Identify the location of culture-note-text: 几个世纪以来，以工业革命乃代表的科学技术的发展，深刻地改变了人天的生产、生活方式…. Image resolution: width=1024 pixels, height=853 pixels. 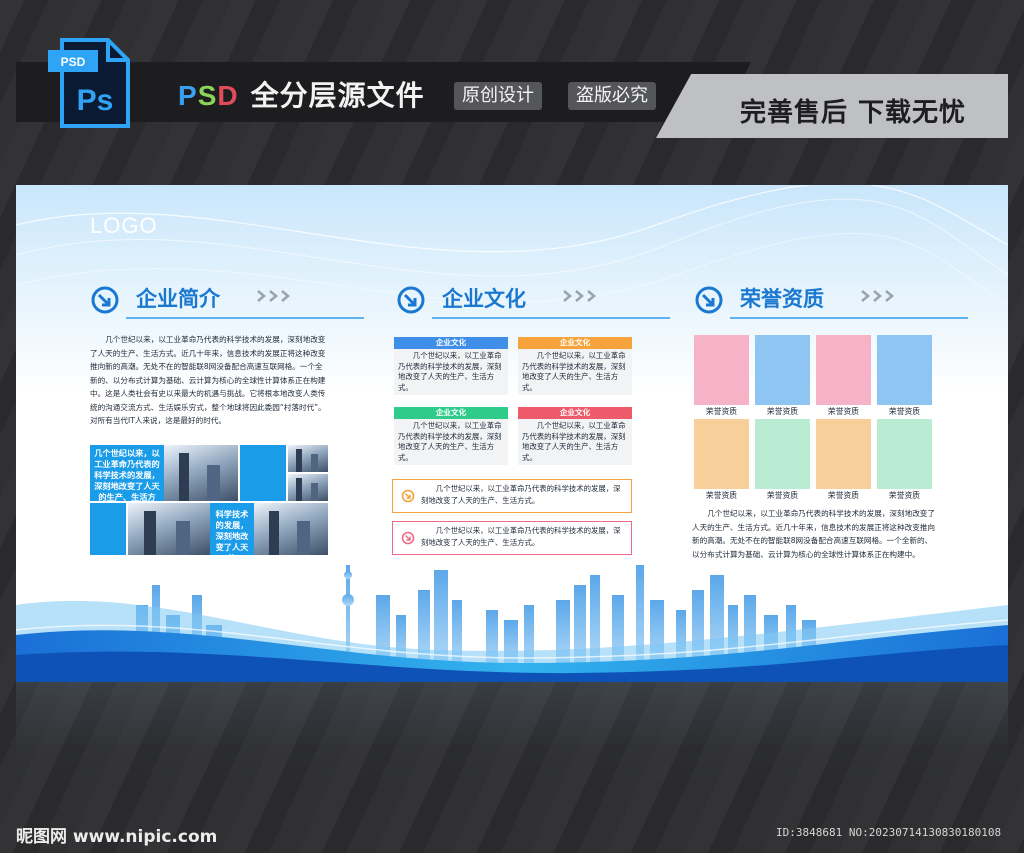
(521, 494).